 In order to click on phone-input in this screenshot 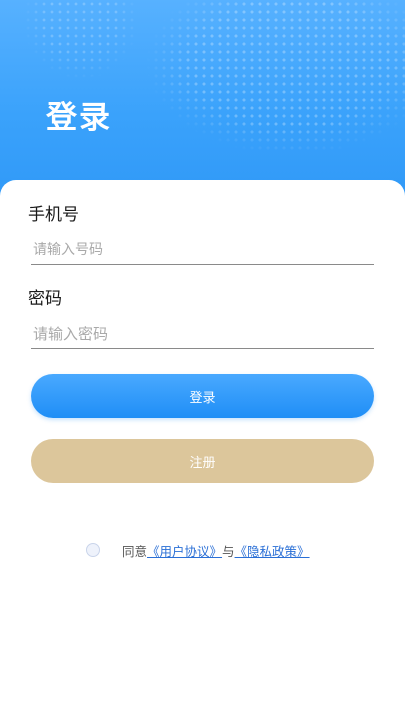, I will do `click(202, 251)`.